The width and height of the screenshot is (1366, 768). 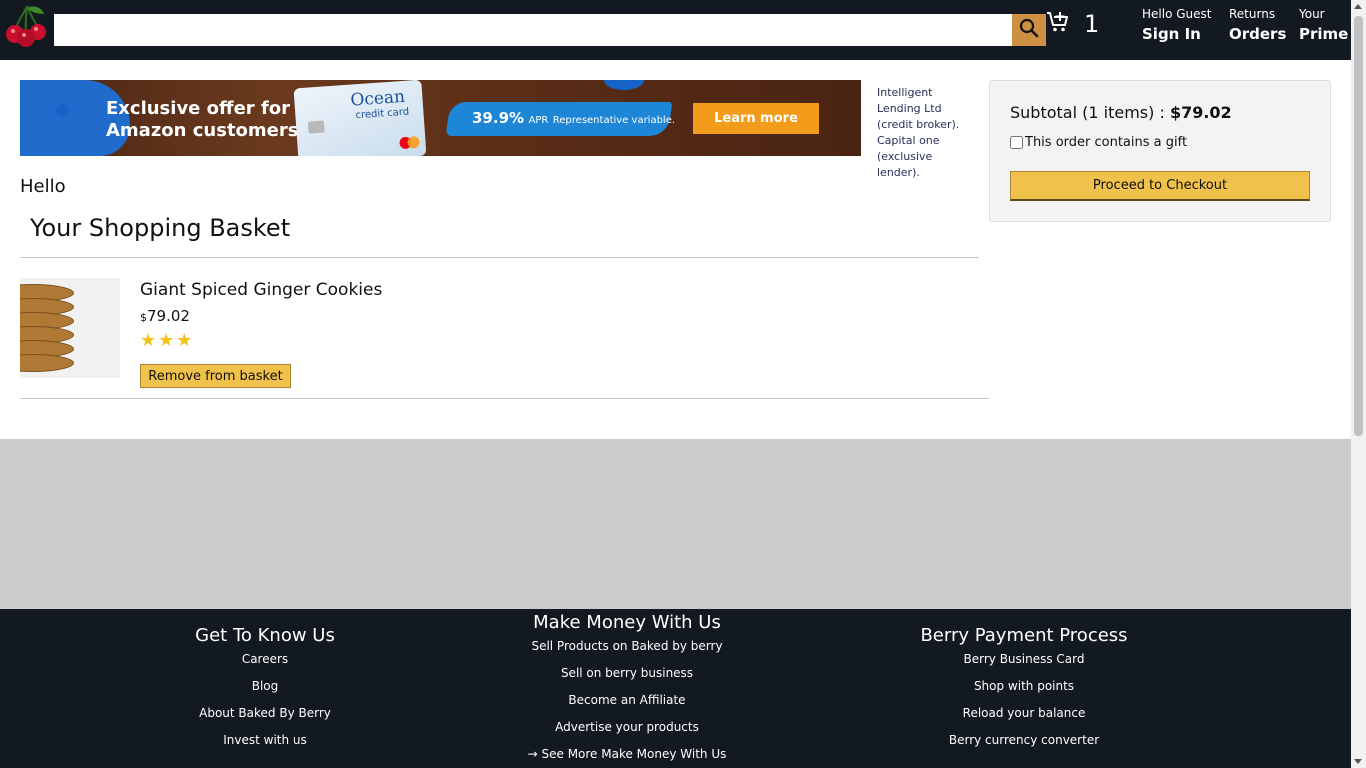 I want to click on nav-sign-in: Hello Guest Sign In, so click(x=1176, y=26).